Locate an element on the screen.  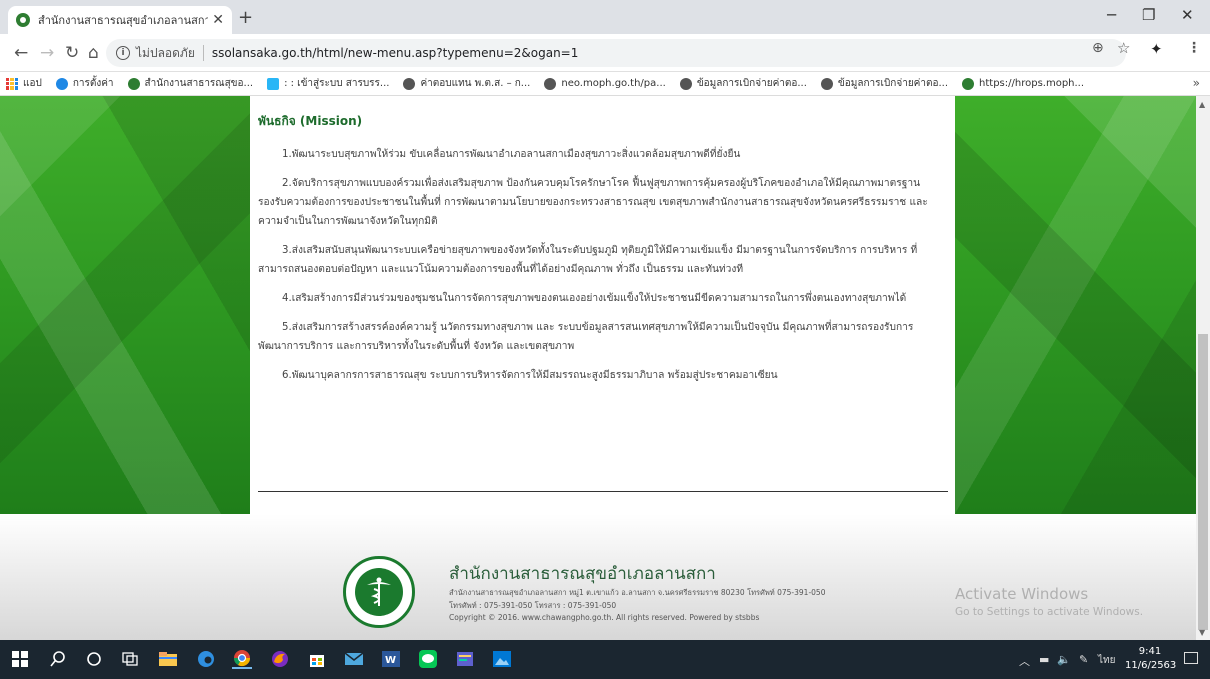
vertical-scrollbar: ▲ ▼ is located at coordinates (1203, 368).